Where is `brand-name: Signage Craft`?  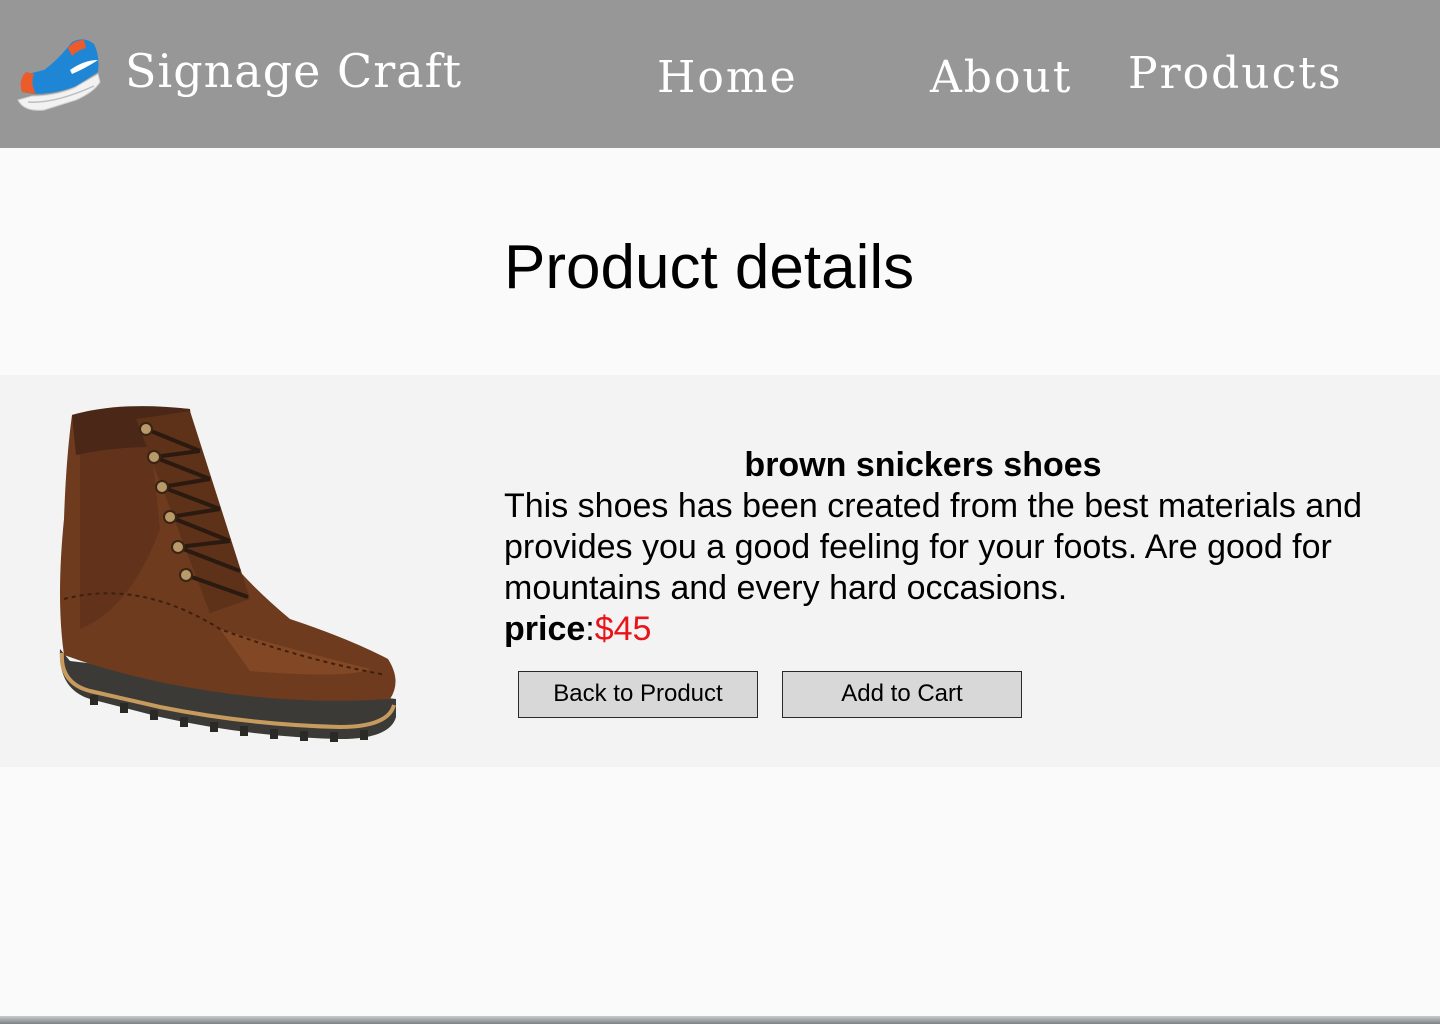
brand-name: Signage Craft is located at coordinates (293, 71).